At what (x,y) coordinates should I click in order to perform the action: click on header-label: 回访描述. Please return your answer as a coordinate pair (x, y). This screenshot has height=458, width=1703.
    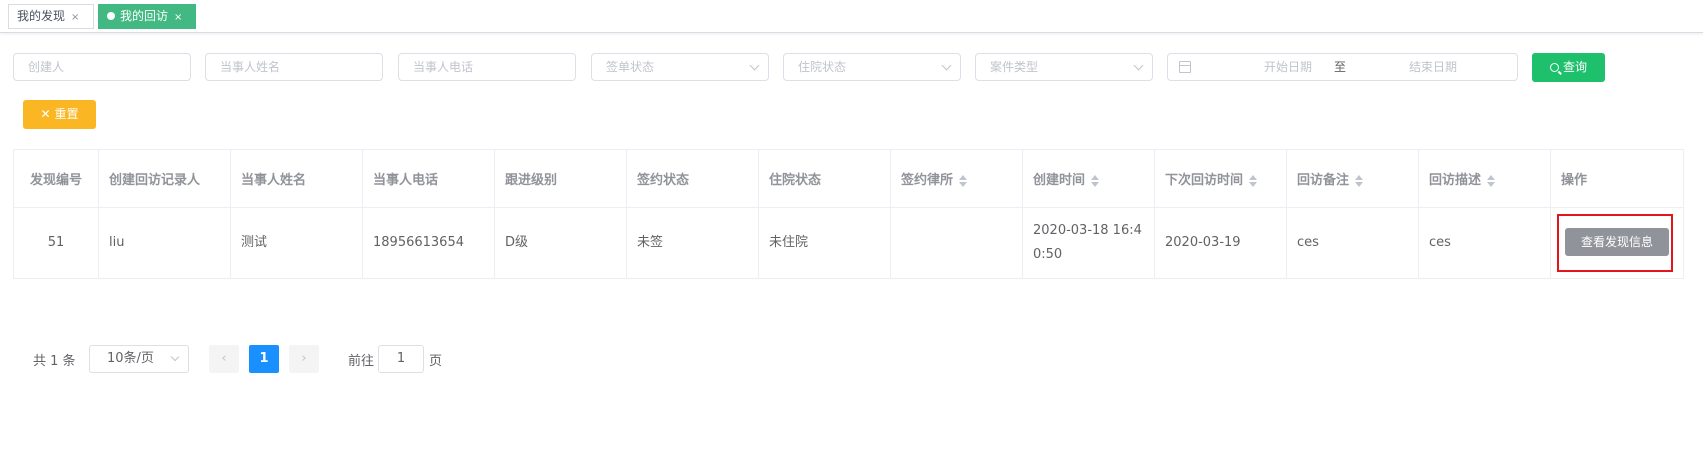
    Looking at the image, I should click on (1455, 180).